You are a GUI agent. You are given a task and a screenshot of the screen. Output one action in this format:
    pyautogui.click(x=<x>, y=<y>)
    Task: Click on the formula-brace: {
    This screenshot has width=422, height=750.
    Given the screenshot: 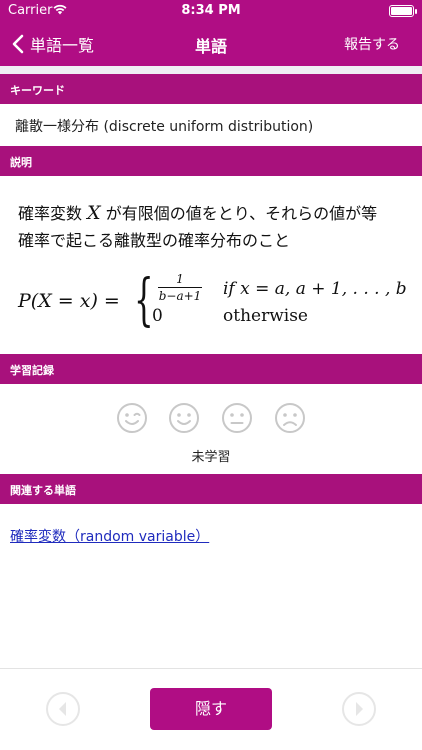 What is the action you would take?
    pyautogui.click(x=144, y=300)
    